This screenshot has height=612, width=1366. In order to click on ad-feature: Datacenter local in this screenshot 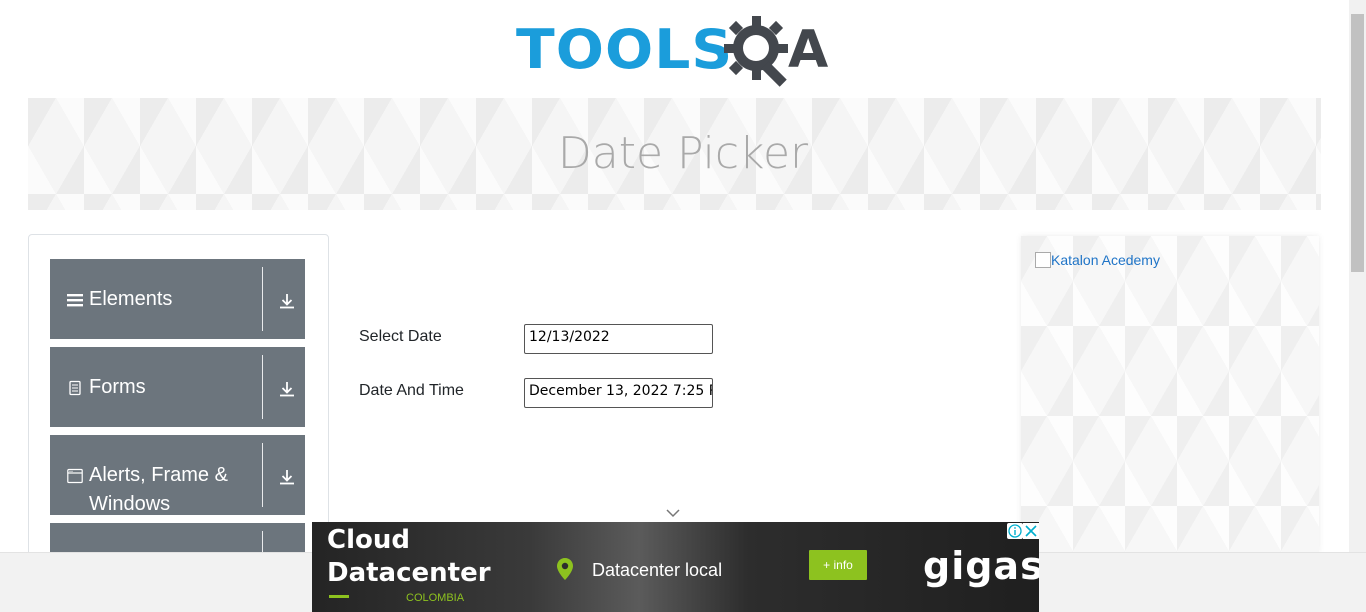, I will do `click(657, 570)`.